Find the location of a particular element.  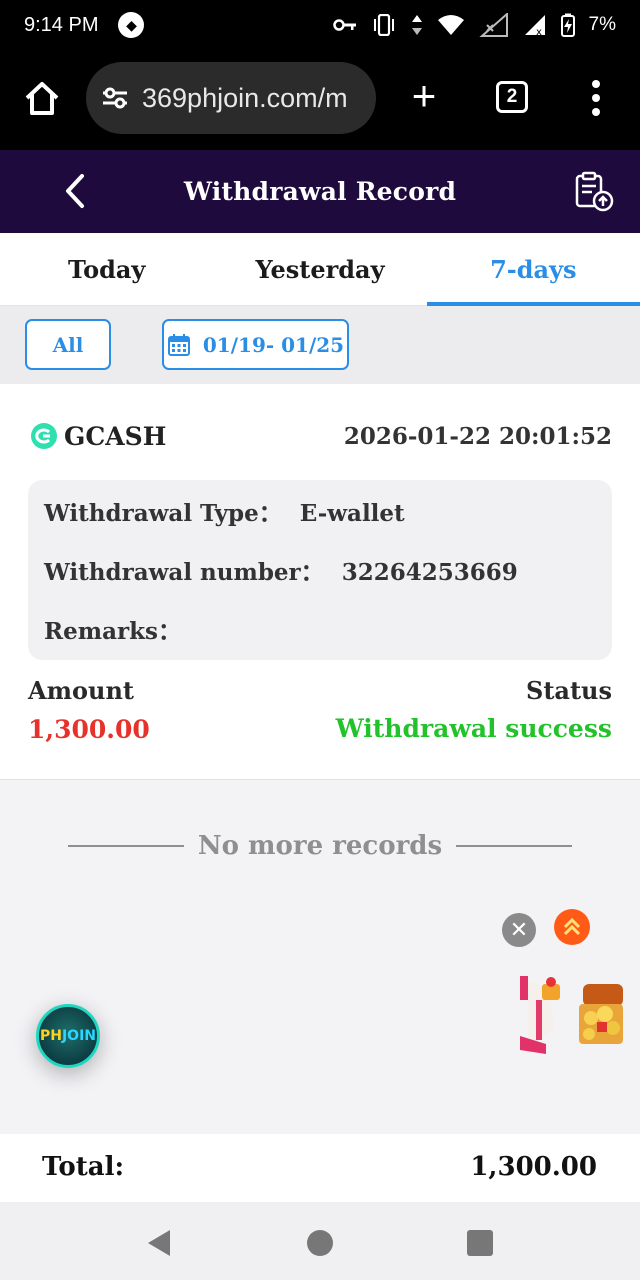

vibrate-icon is located at coordinates (383, 25).